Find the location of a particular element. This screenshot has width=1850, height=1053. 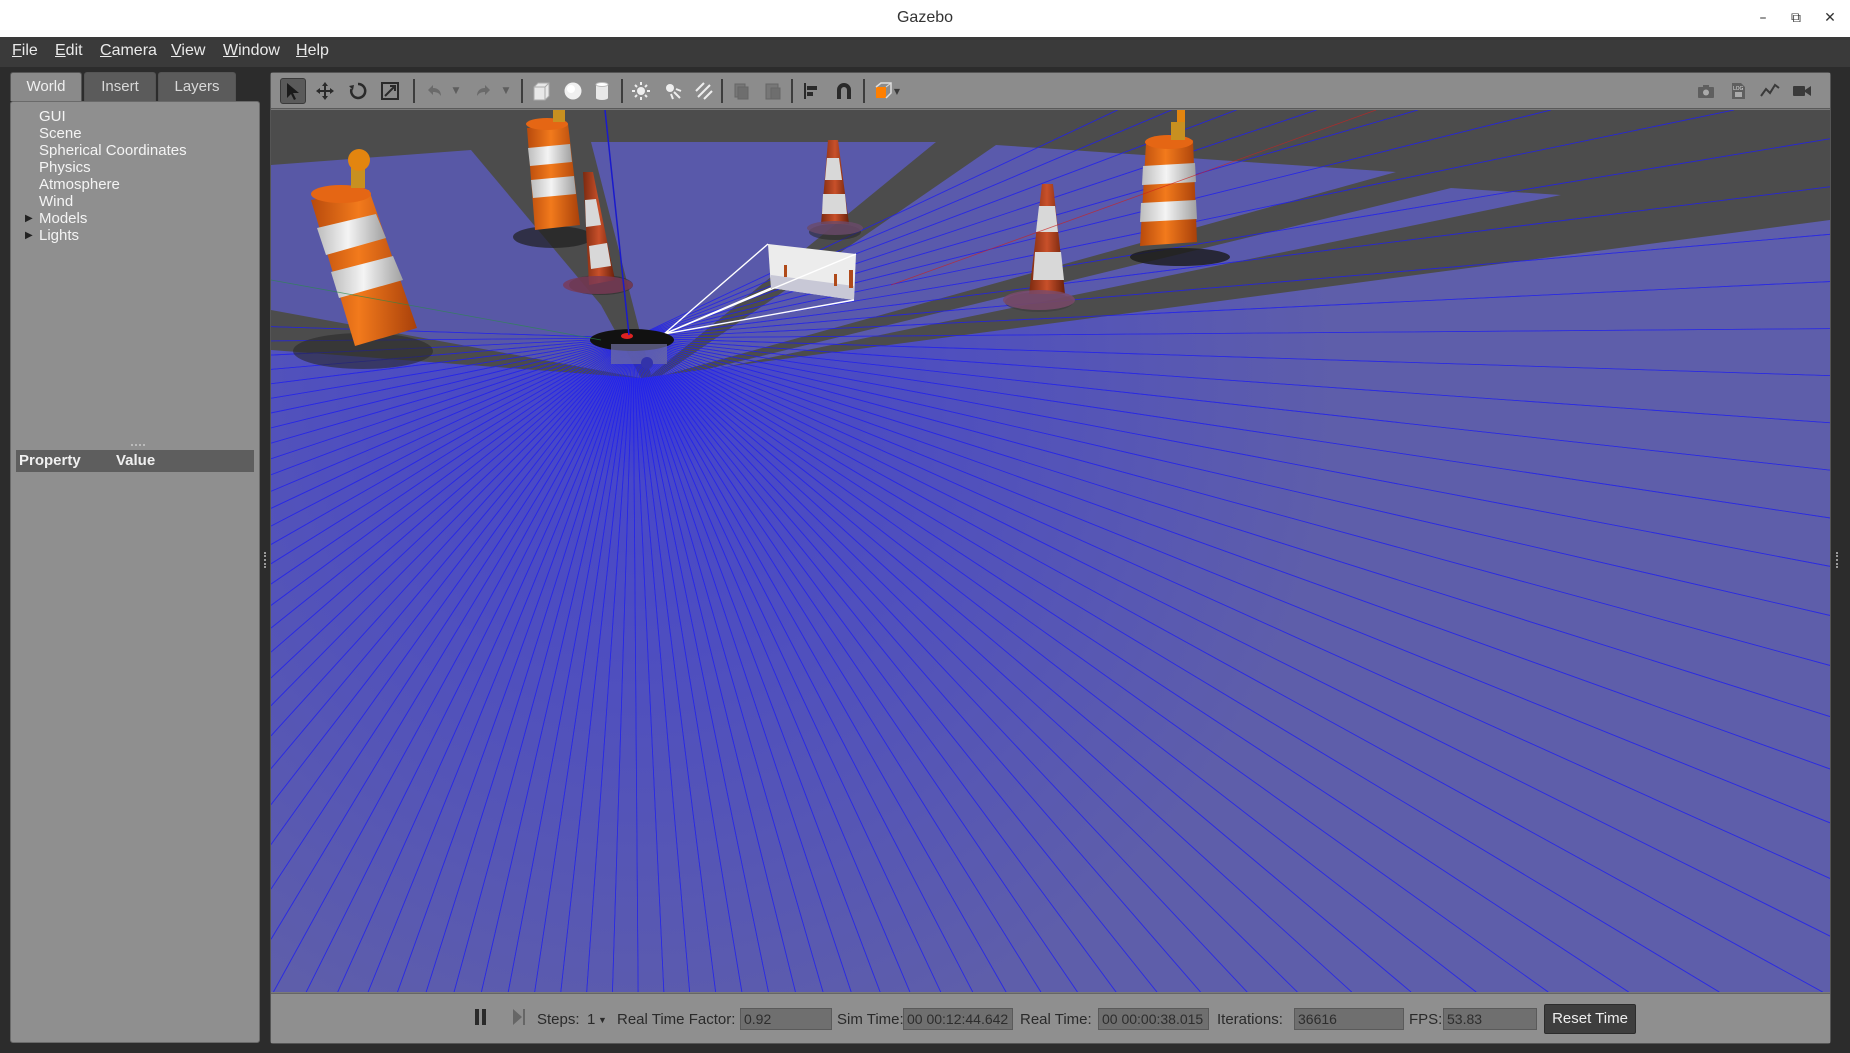

tree-item-gui: GUI is located at coordinates (113, 116).